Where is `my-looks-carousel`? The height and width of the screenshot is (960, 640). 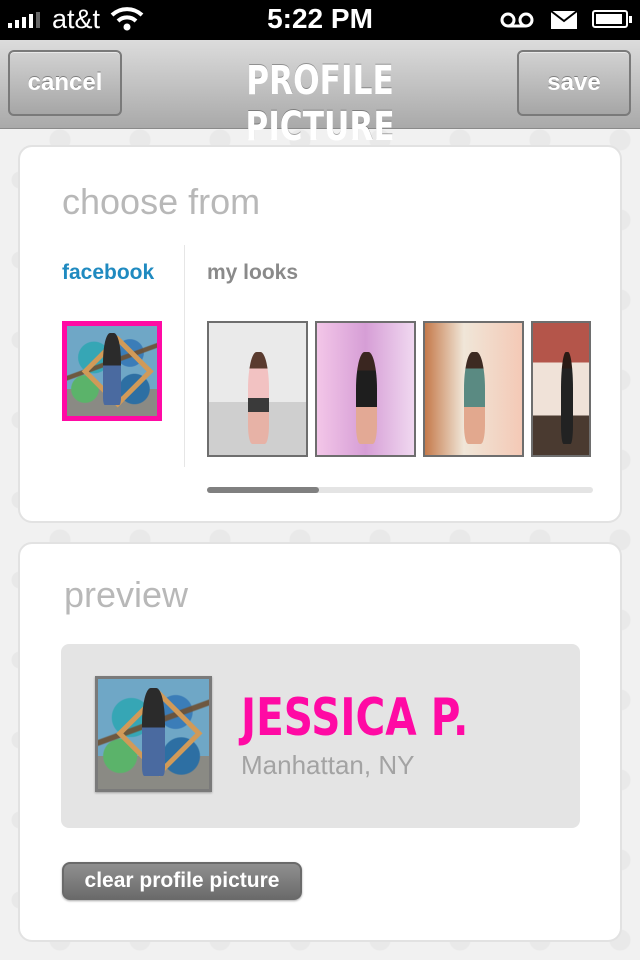
my-looks-carousel is located at coordinates (399, 389).